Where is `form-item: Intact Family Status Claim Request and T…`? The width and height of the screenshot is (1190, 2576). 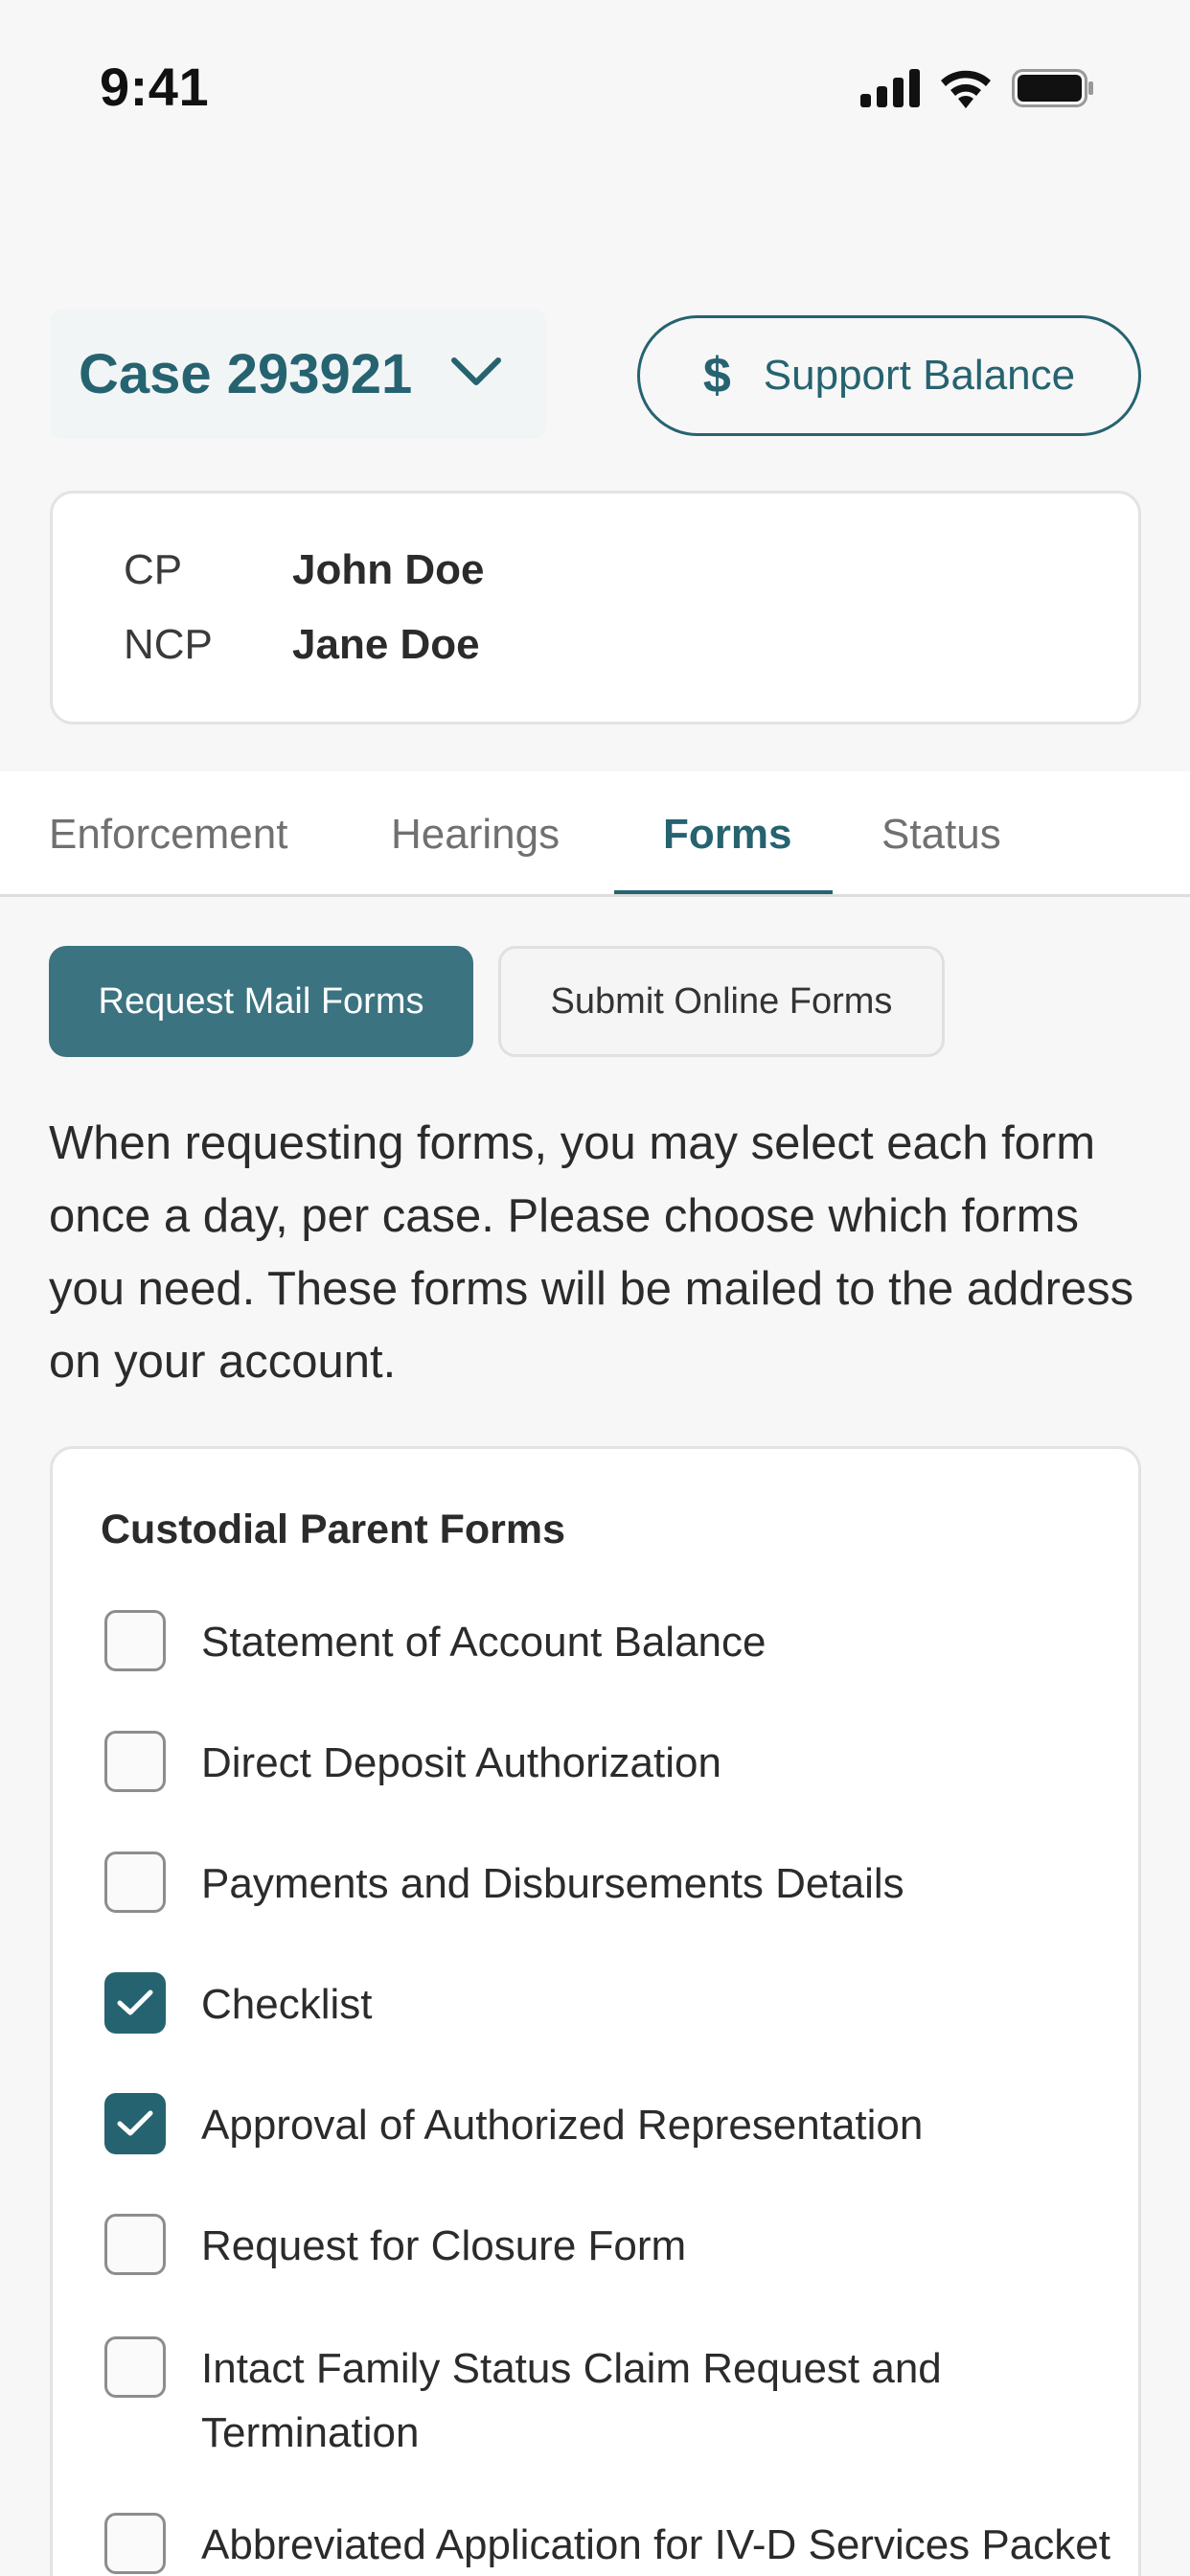 form-item: Intact Family Status Claim Request and T… is located at coordinates (632, 2400).